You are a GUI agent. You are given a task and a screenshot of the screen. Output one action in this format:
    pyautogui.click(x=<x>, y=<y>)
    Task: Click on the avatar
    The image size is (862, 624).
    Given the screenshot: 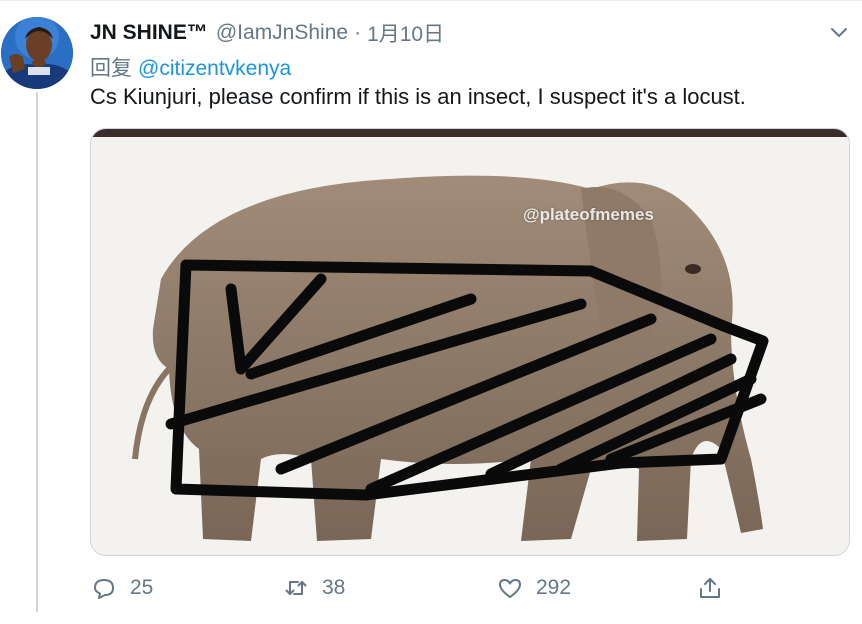 What is the action you would take?
    pyautogui.click(x=37, y=53)
    